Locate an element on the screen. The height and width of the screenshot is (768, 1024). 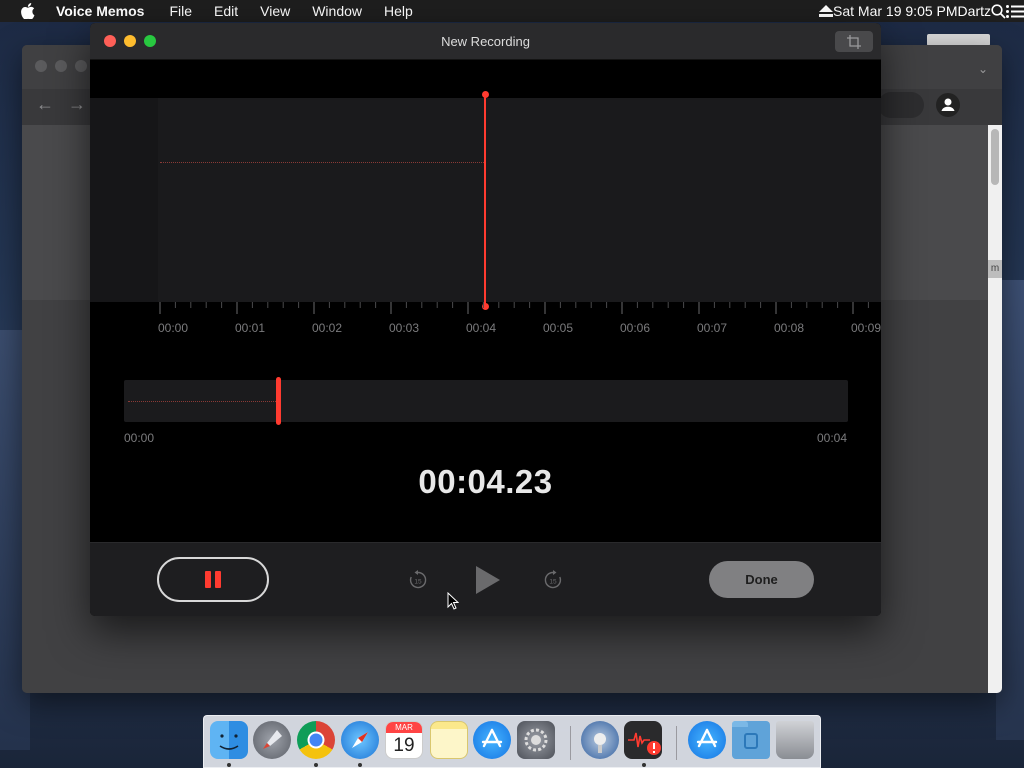
finder-icon is located at coordinates (229, 740).